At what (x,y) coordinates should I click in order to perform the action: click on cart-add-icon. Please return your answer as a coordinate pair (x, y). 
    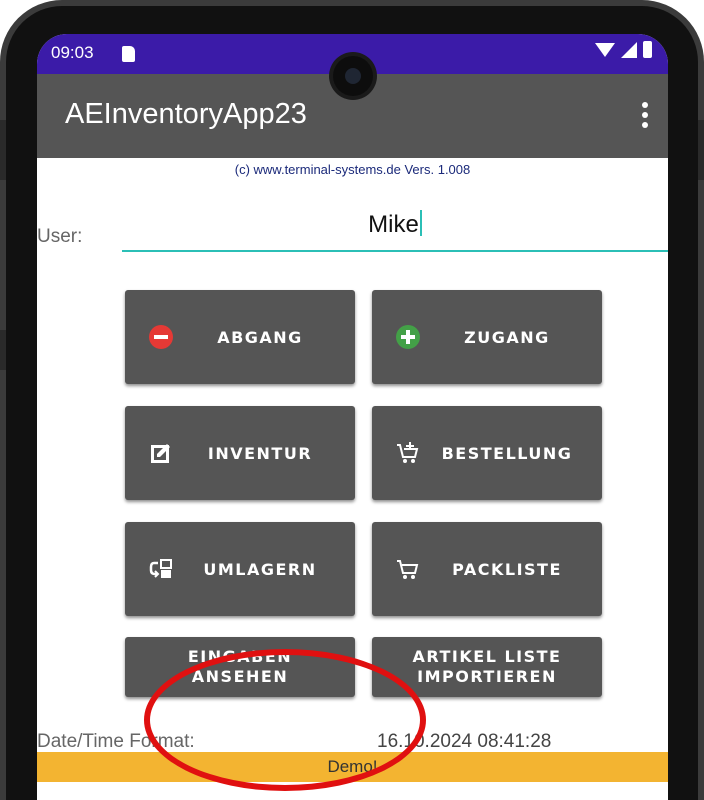
    Looking at the image, I should click on (408, 452).